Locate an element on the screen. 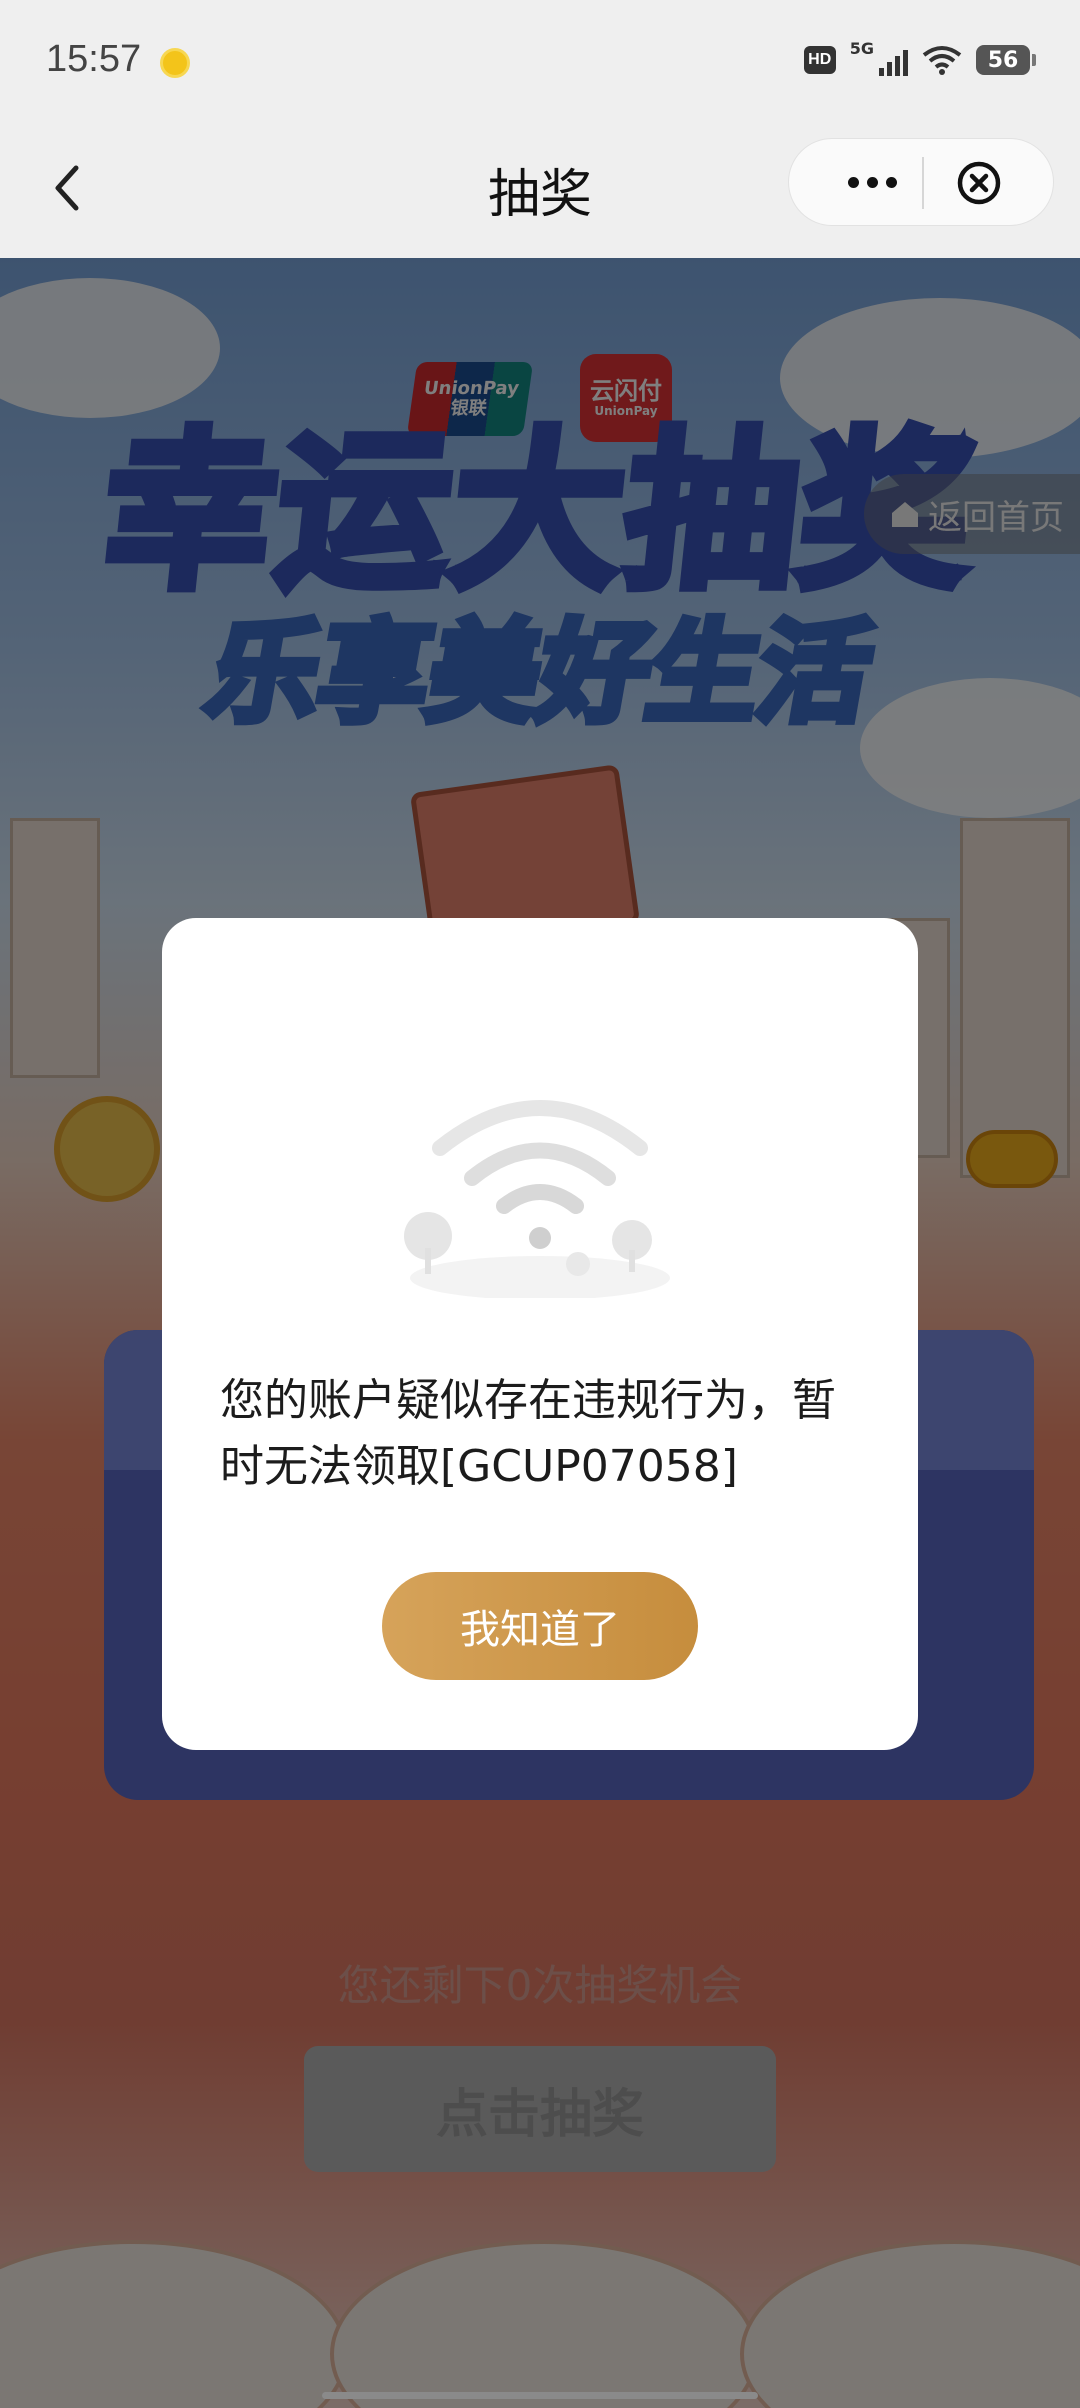  coin-notification-icon is located at coordinates (175, 63).